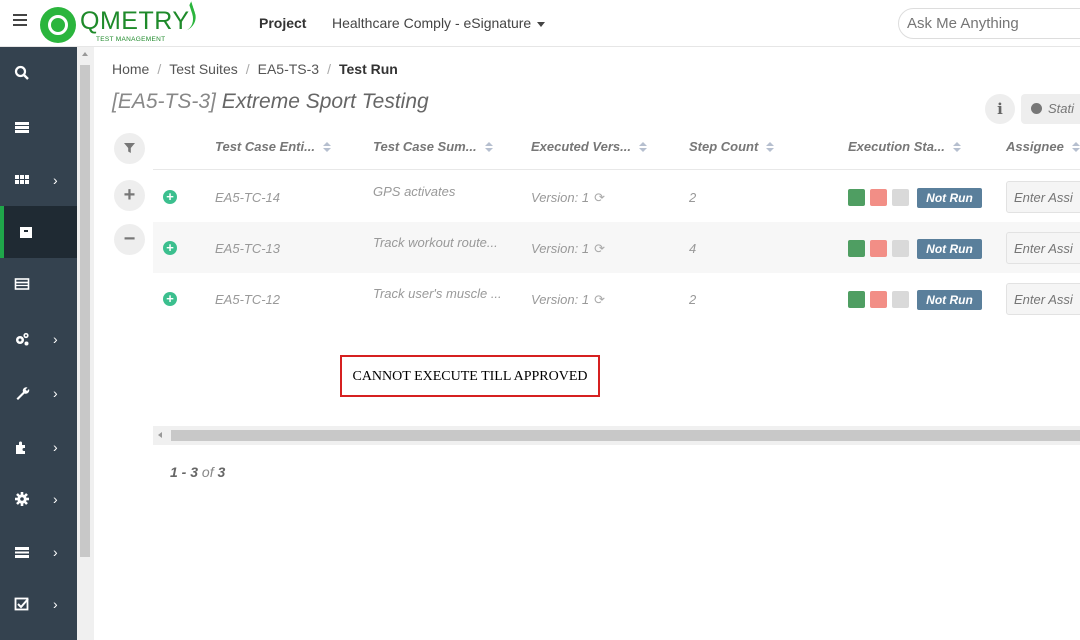 Image resolution: width=1080 pixels, height=640 pixels. What do you see at coordinates (38, 393) in the screenshot?
I see `sidebar-item-tools: ›` at bounding box center [38, 393].